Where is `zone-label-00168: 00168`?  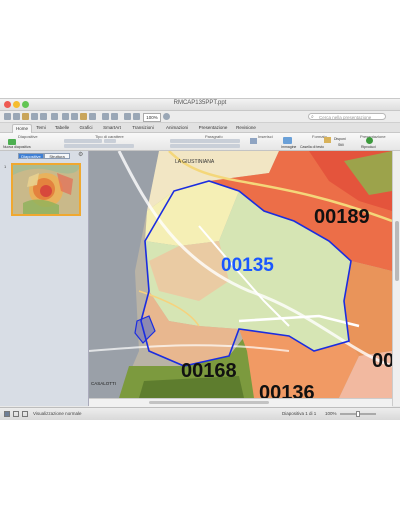 zone-label-00168: 00168 is located at coordinates (209, 371).